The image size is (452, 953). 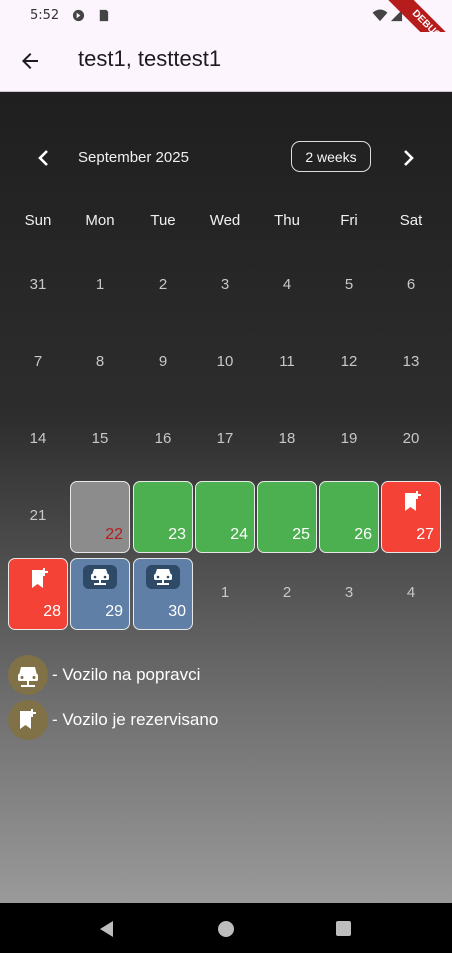 I want to click on calendar-day: 11, so click(x=287, y=363).